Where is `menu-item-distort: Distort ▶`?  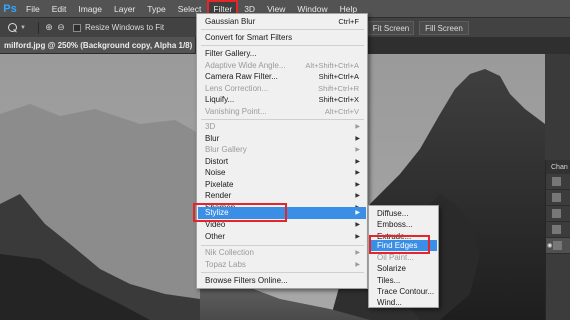 menu-item-distort: Distort ▶ is located at coordinates (282, 162).